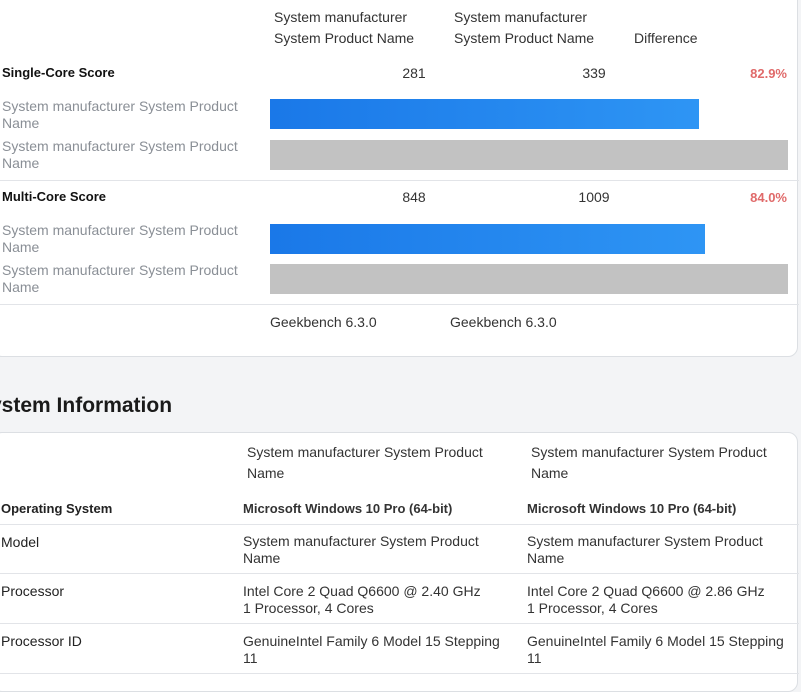  What do you see at coordinates (20, 542) in the screenshot?
I see `row-key-model: Model` at bounding box center [20, 542].